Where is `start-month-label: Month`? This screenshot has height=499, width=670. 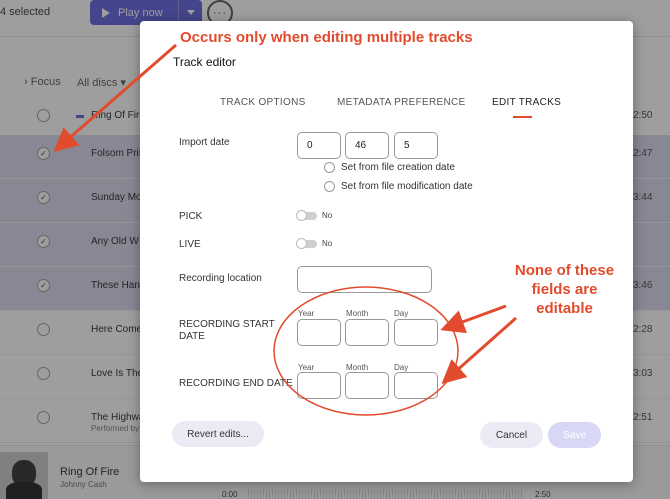
start-month-label: Month is located at coordinates (357, 313).